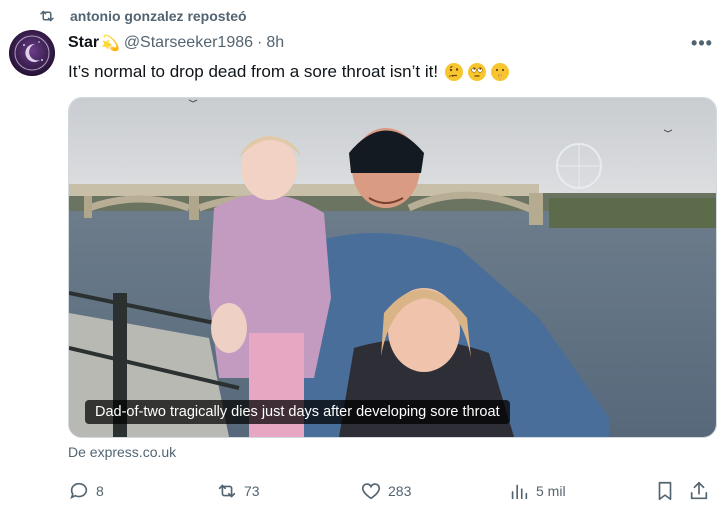  I want to click on shushing-face-icon, so click(500, 72).